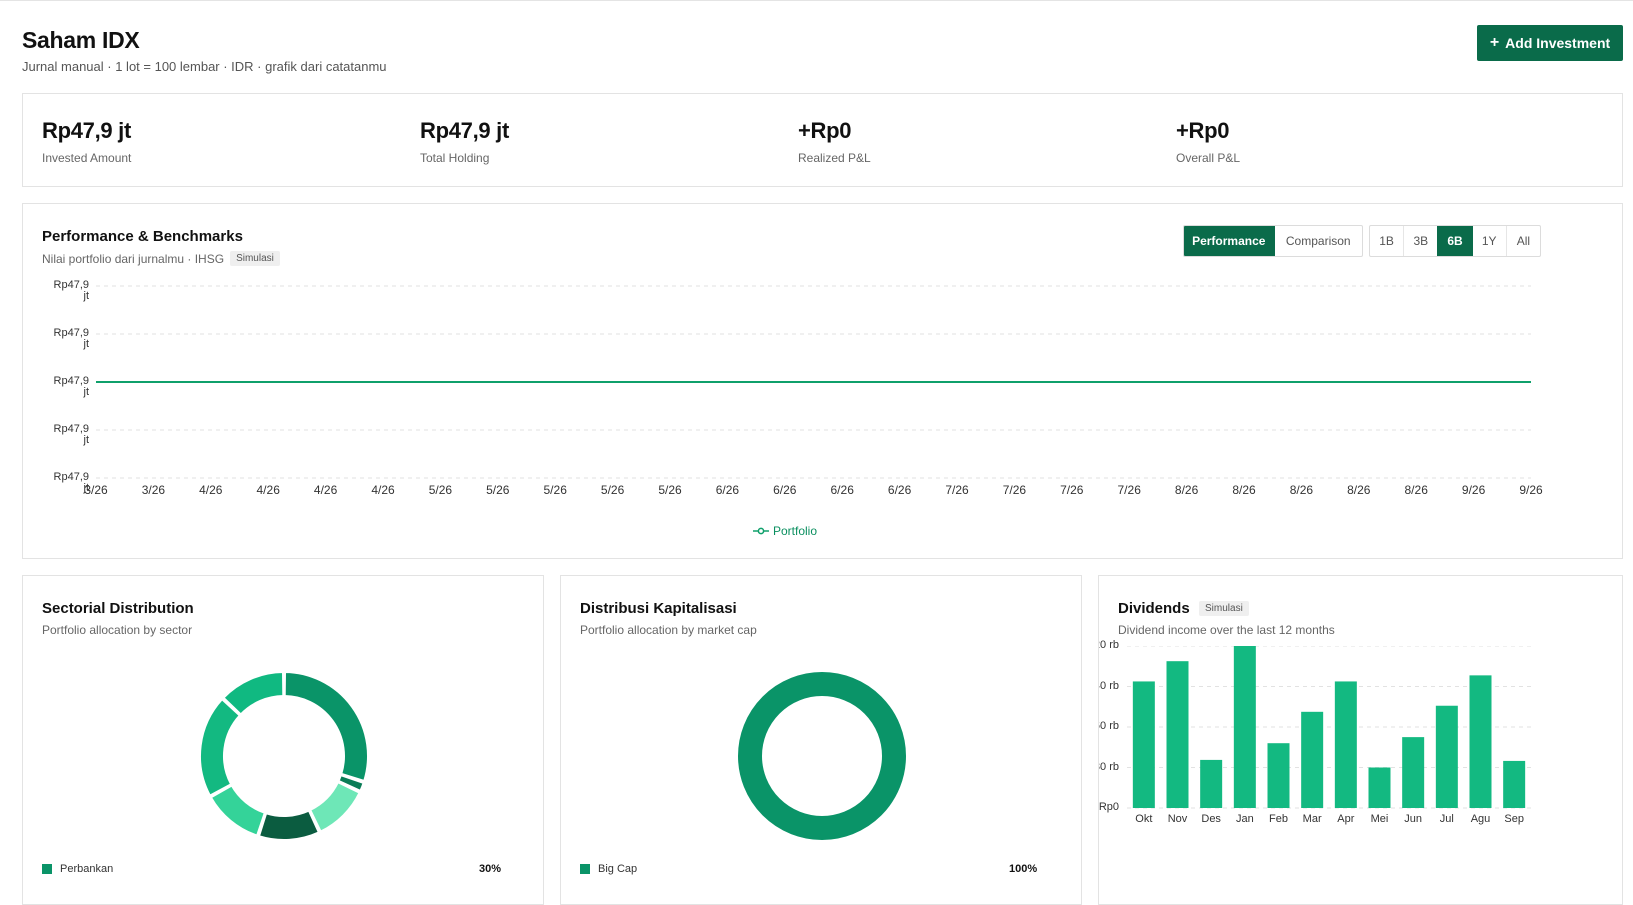 The image size is (1633, 905). What do you see at coordinates (1229, 241) in the screenshot?
I see `tab-performance: Performance` at bounding box center [1229, 241].